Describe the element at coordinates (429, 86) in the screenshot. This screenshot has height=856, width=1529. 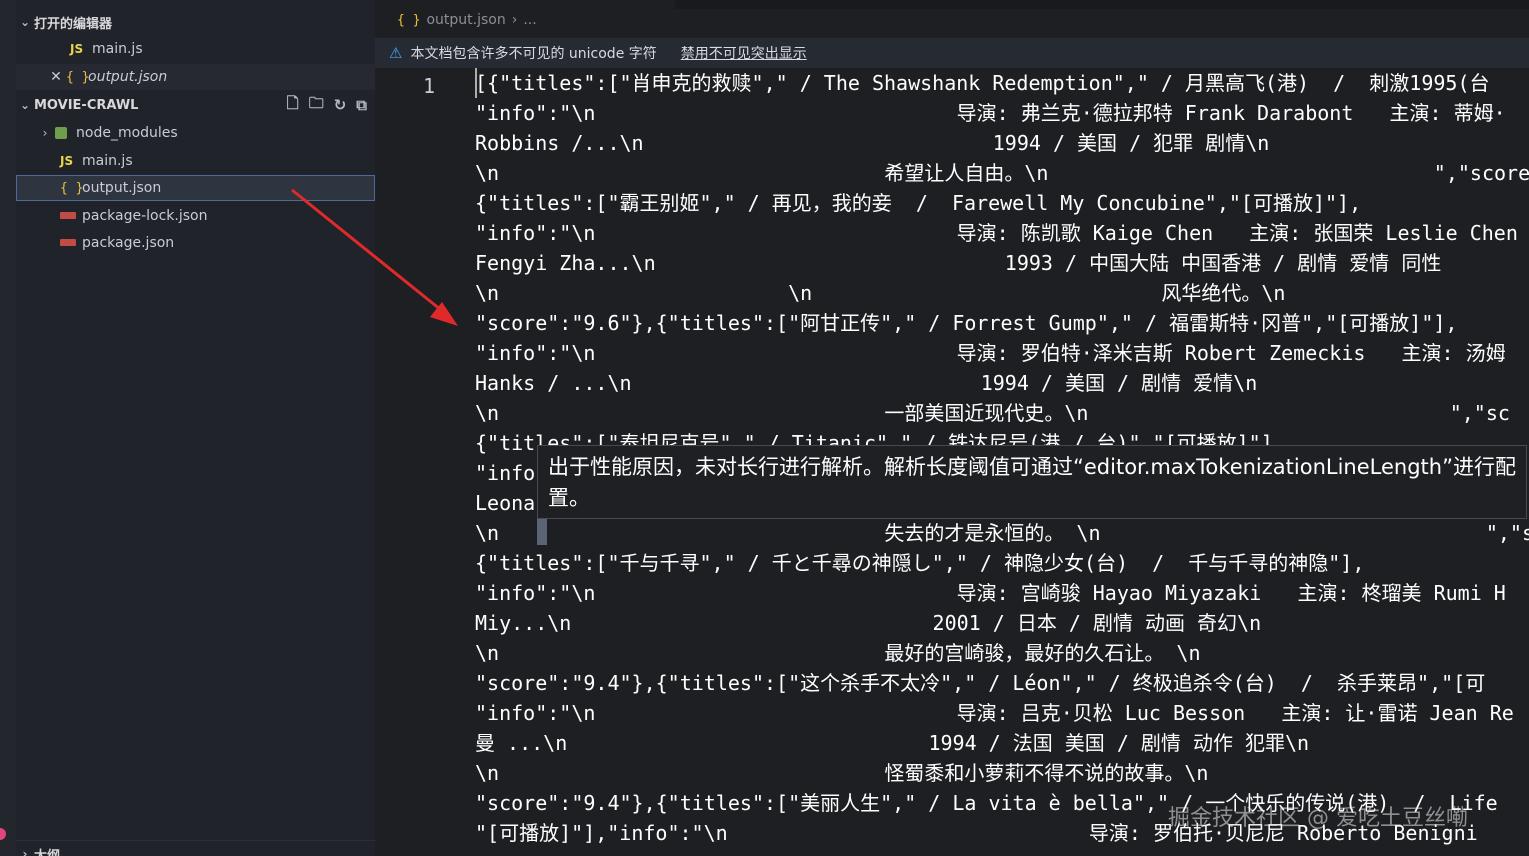
I see `line-number: 1` at that location.